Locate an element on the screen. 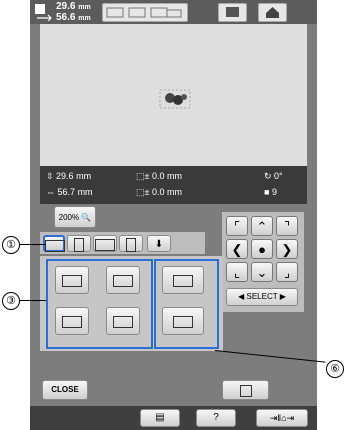 The height and width of the screenshot is (430, 346). align-bottom-left-button is located at coordinates (72, 321).